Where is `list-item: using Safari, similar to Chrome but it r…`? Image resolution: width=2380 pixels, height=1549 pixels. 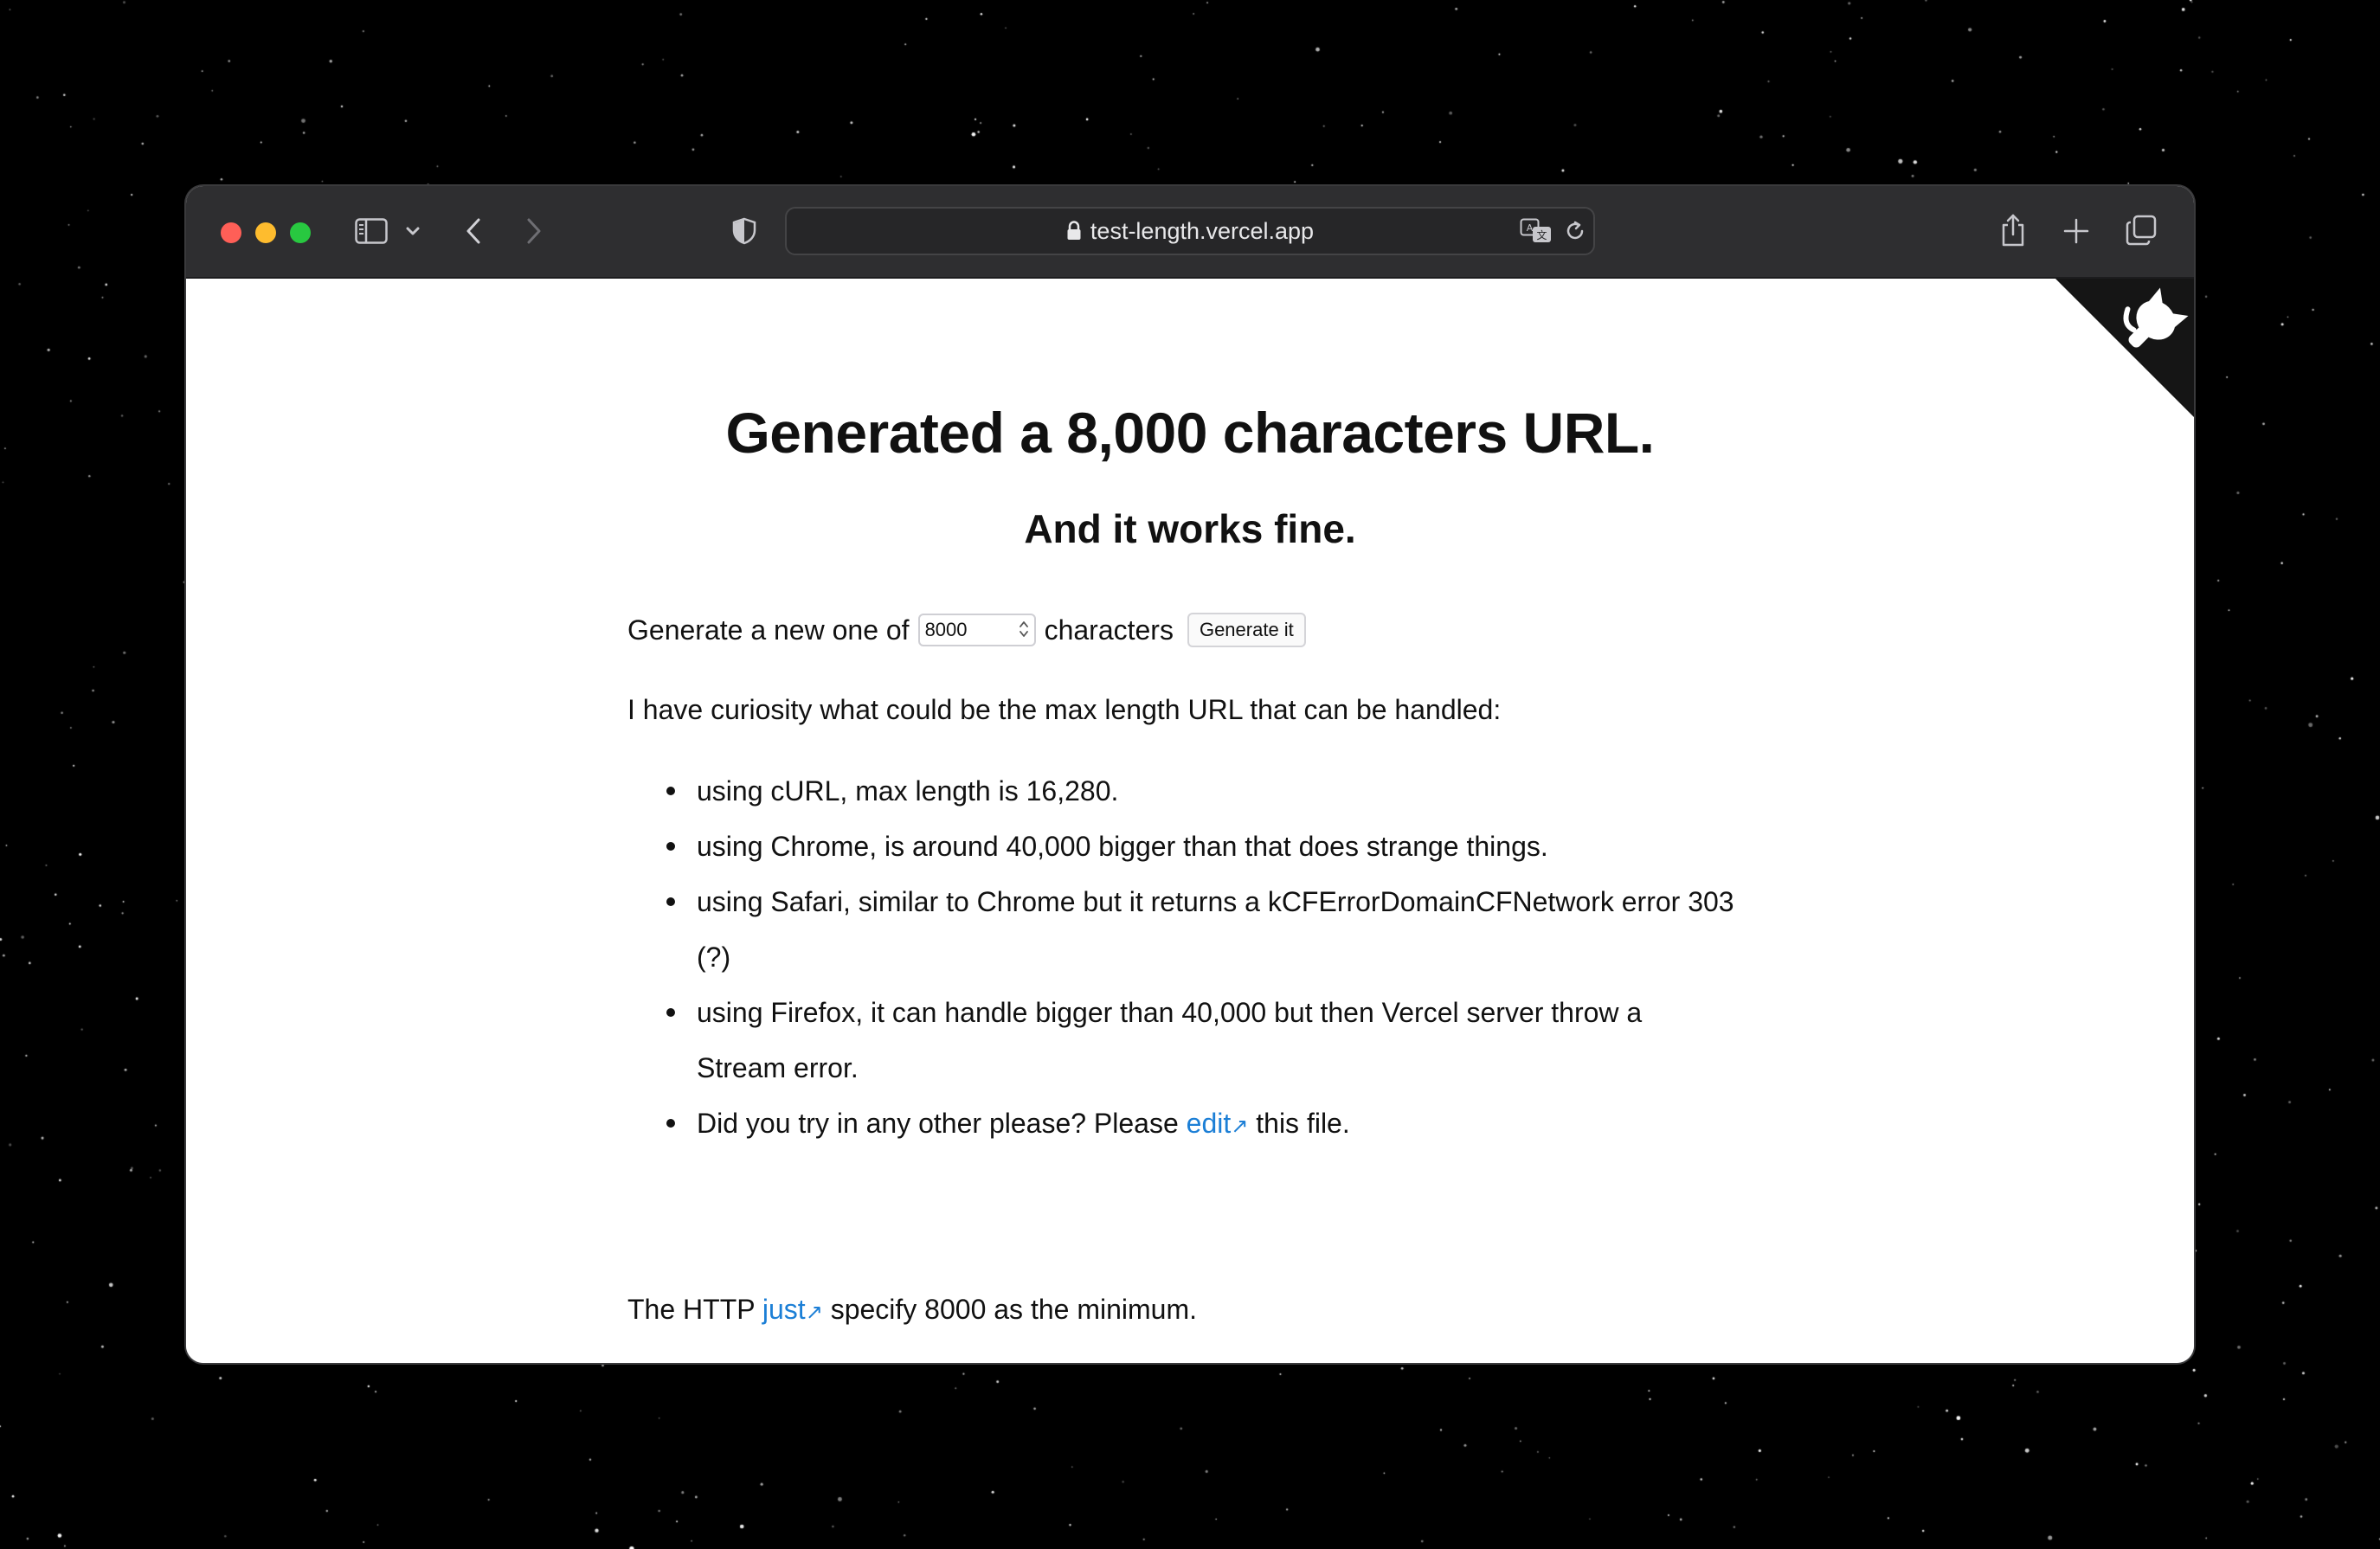 list-item: using Safari, similar to Chrome but it r… is located at coordinates (1190, 929).